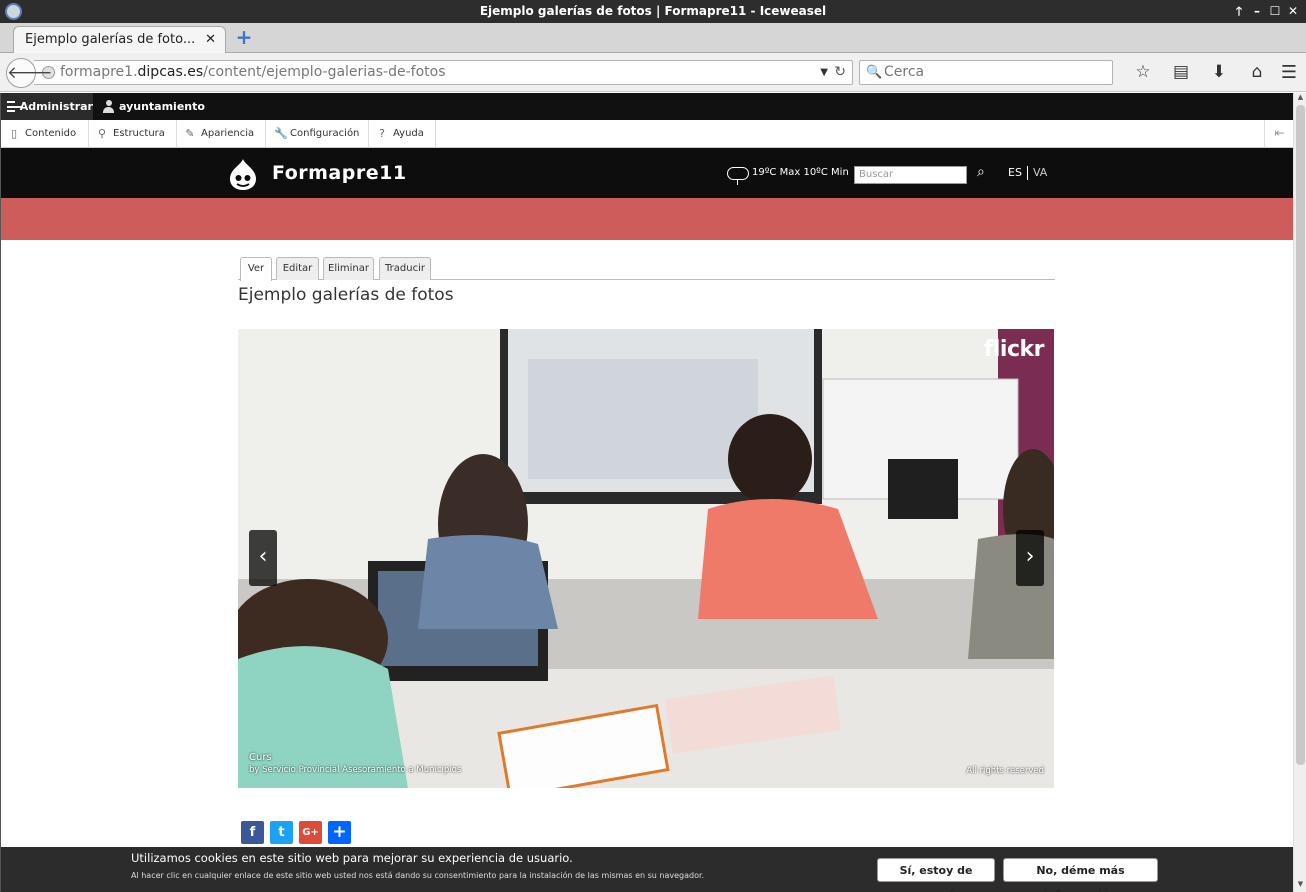  I want to click on document-icon: ▯, so click(14, 133).